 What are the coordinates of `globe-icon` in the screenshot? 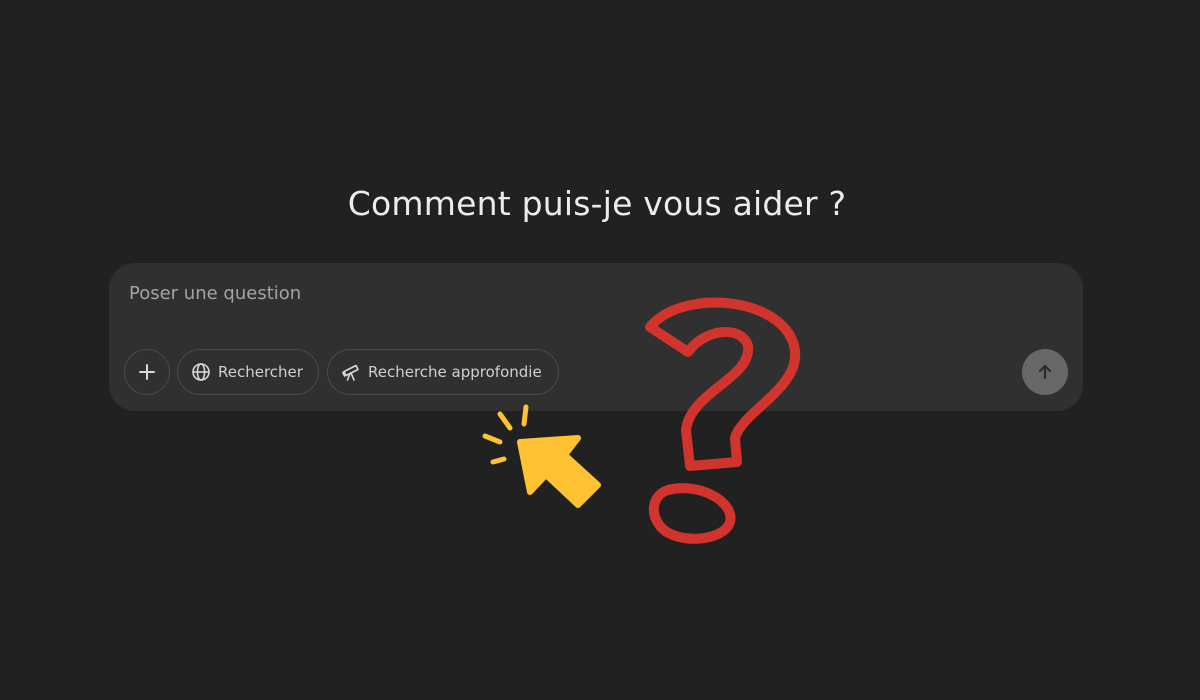 It's located at (201, 372).